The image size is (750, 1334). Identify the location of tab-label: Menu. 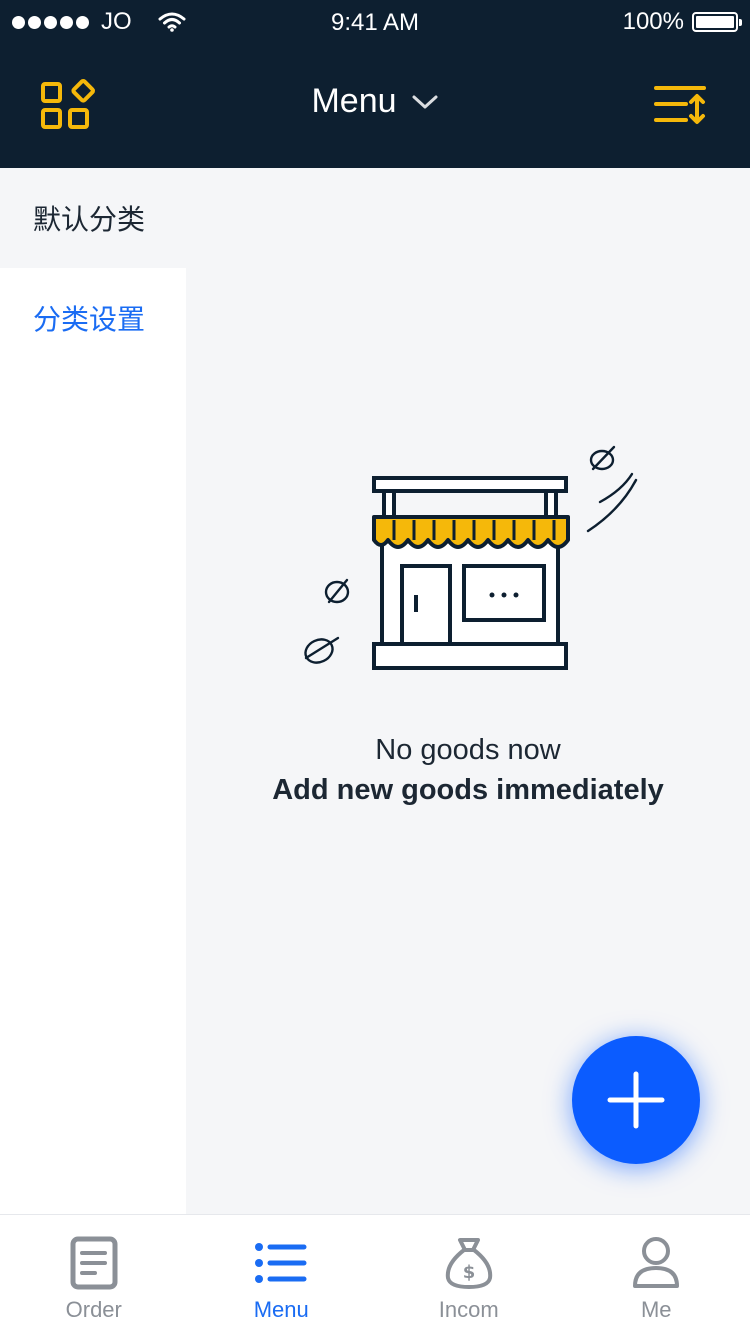
(281, 1309).